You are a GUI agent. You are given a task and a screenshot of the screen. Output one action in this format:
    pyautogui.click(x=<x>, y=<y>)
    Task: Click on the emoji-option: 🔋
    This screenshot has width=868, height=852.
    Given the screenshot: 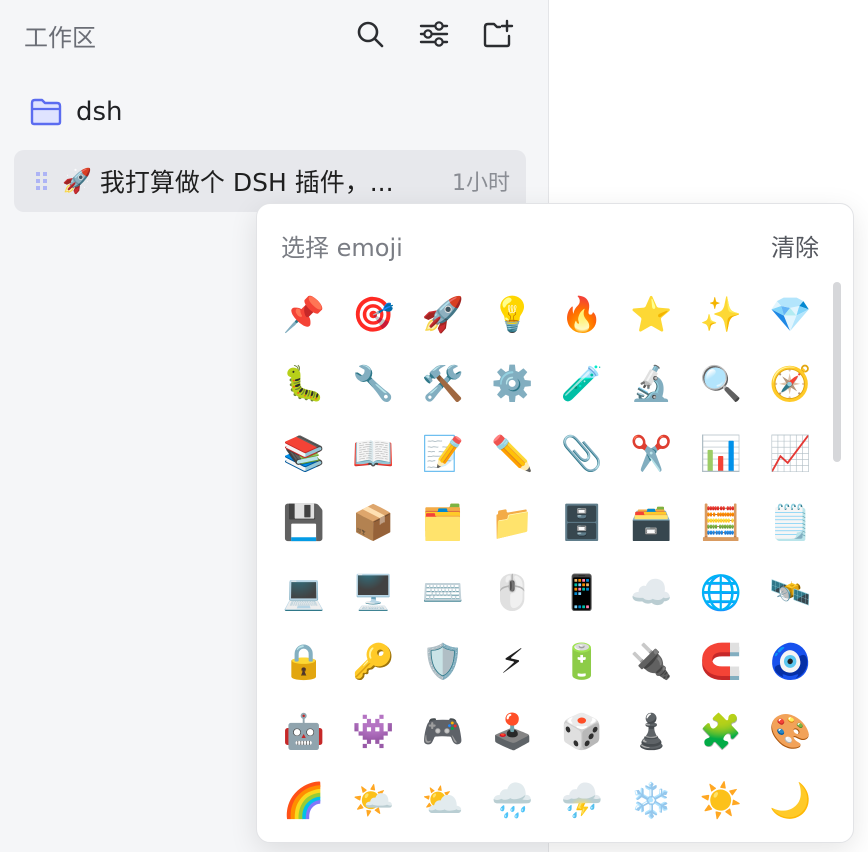 What is the action you would take?
    pyautogui.click(x=582, y=663)
    